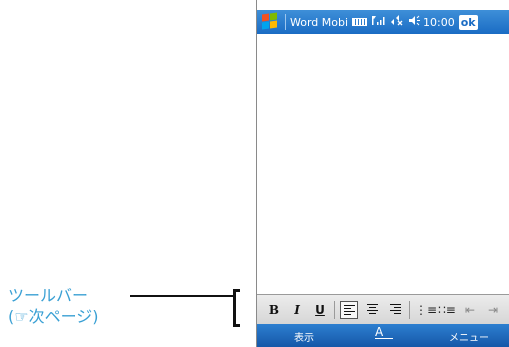 This screenshot has width=509, height=347. Describe the element at coordinates (53, 306) in the screenshot. I see `toolbar-annotation: ツールバー (☞次ページ)` at that location.